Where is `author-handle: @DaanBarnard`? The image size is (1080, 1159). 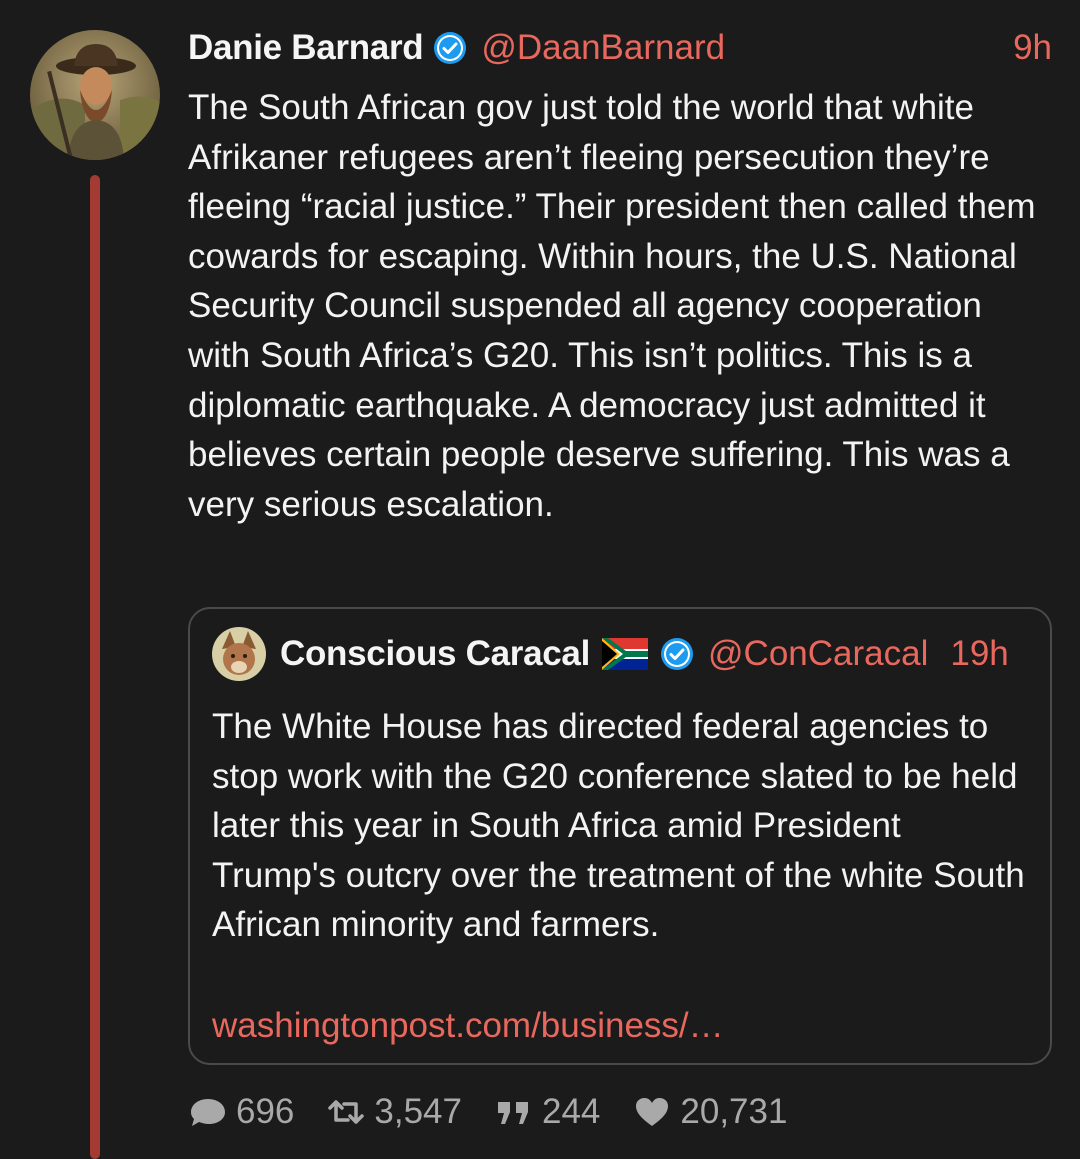
author-handle: @DaanBarnard is located at coordinates (603, 48).